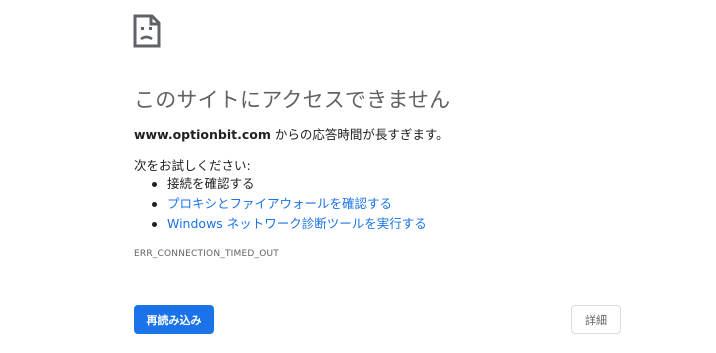  What do you see at coordinates (147, 31) in the screenshot?
I see `sad-document-icon` at bounding box center [147, 31].